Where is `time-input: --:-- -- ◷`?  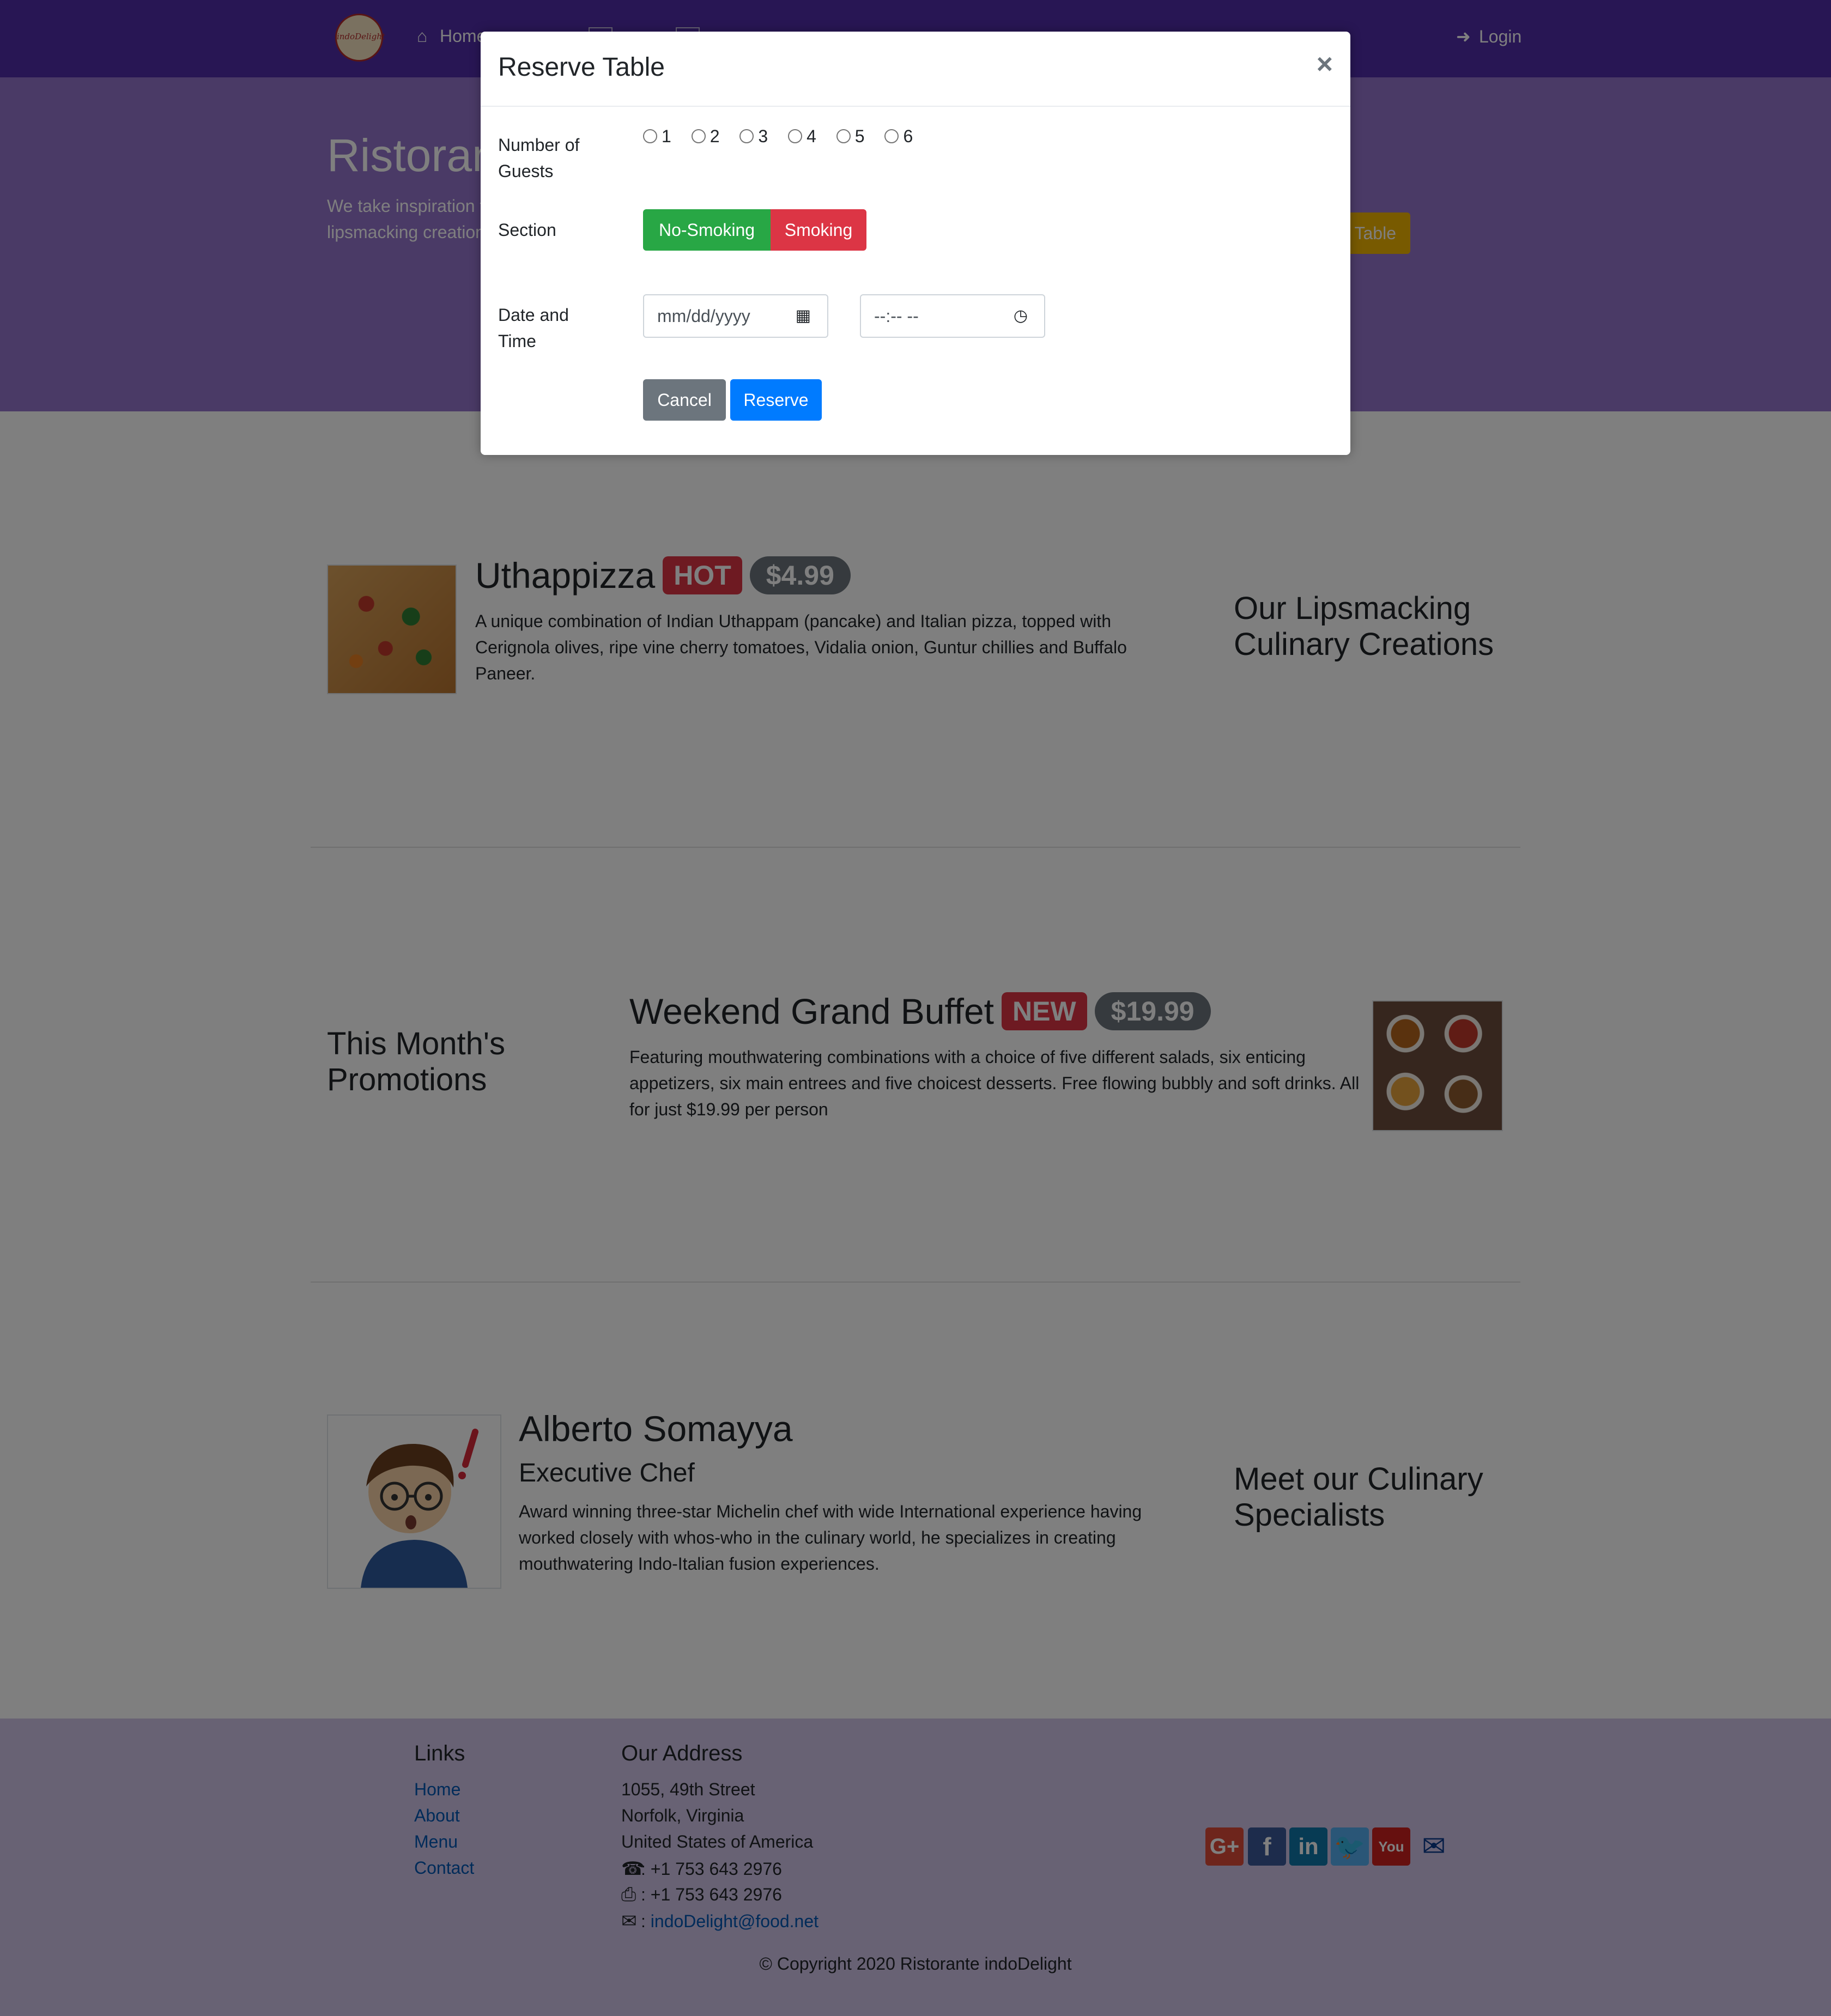 time-input: --:-- -- ◷ is located at coordinates (952, 316).